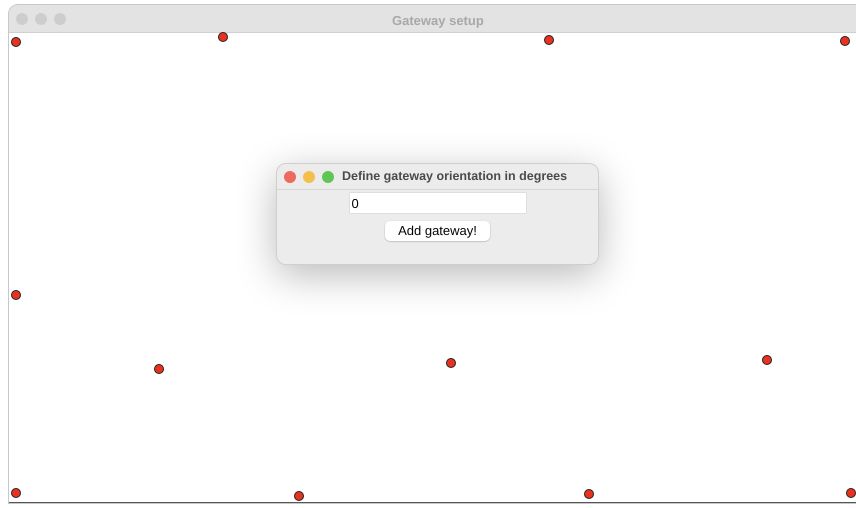 This screenshot has height=508, width=856. I want to click on window-title: Gateway setup, so click(438, 21).